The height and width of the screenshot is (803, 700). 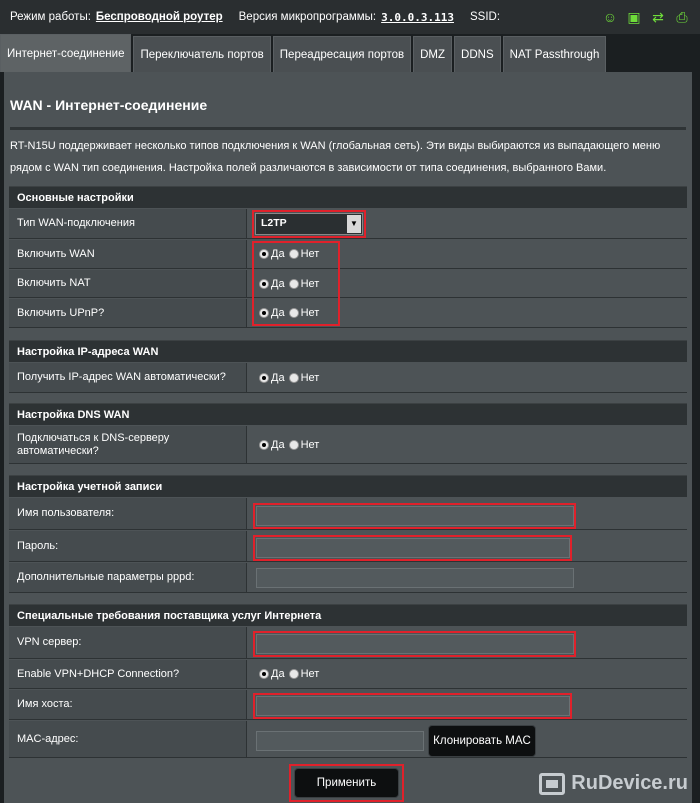 What do you see at coordinates (646, 17) in the screenshot?
I see `status-icons: ☺ ▣ ⇄ ⎙` at bounding box center [646, 17].